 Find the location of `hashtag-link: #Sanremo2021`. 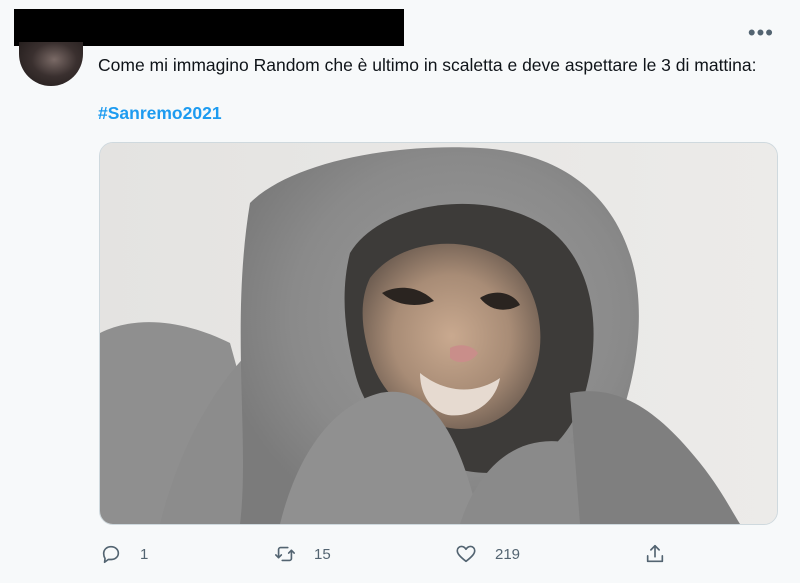

hashtag-link: #Sanremo2021 is located at coordinates (160, 113).